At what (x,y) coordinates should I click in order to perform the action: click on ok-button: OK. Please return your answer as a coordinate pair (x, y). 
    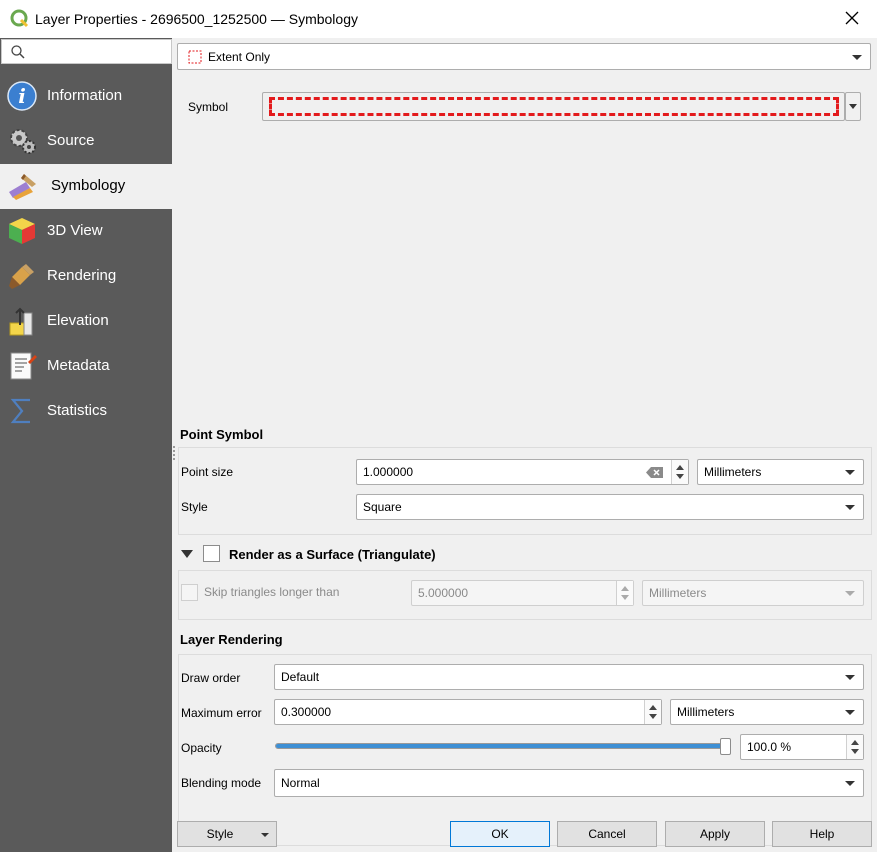
    Looking at the image, I should click on (500, 834).